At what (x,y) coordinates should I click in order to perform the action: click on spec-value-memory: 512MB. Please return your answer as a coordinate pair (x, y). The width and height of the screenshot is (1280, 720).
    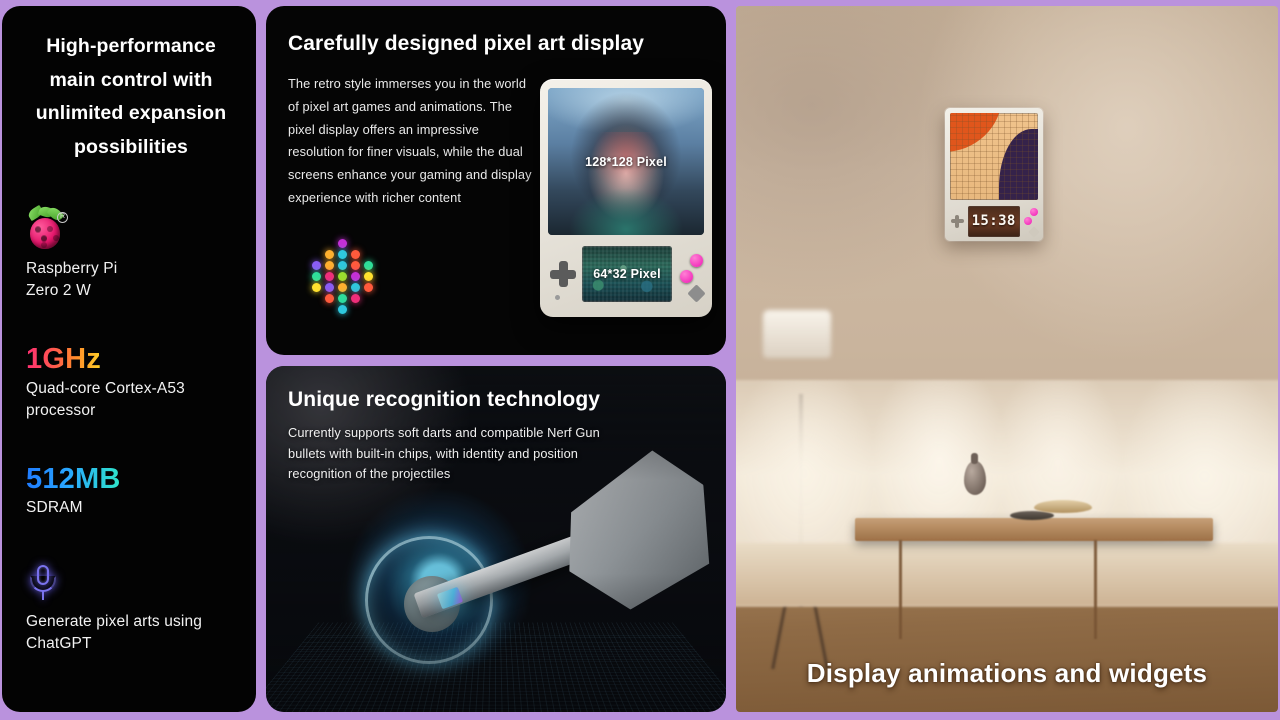
    Looking at the image, I should click on (73, 478).